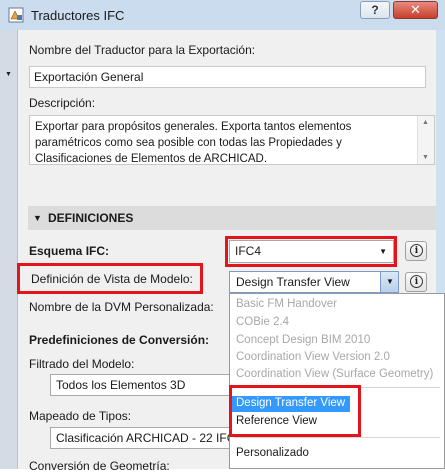  What do you see at coordinates (69, 251) in the screenshot?
I see `ifc-schema-label: Esquema IFC:` at bounding box center [69, 251].